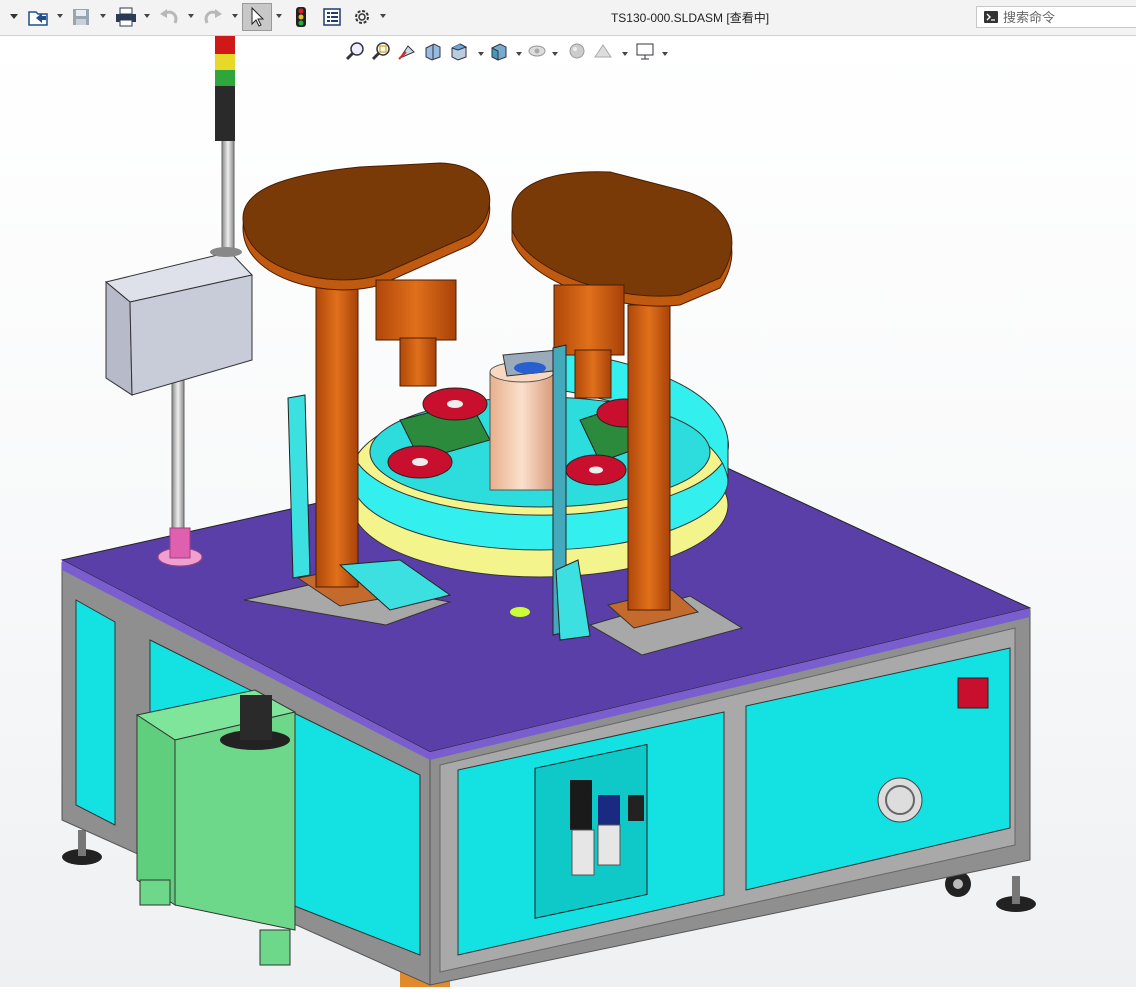 The height and width of the screenshot is (992, 1136). What do you see at coordinates (169, 17) in the screenshot?
I see `undo-icon` at bounding box center [169, 17].